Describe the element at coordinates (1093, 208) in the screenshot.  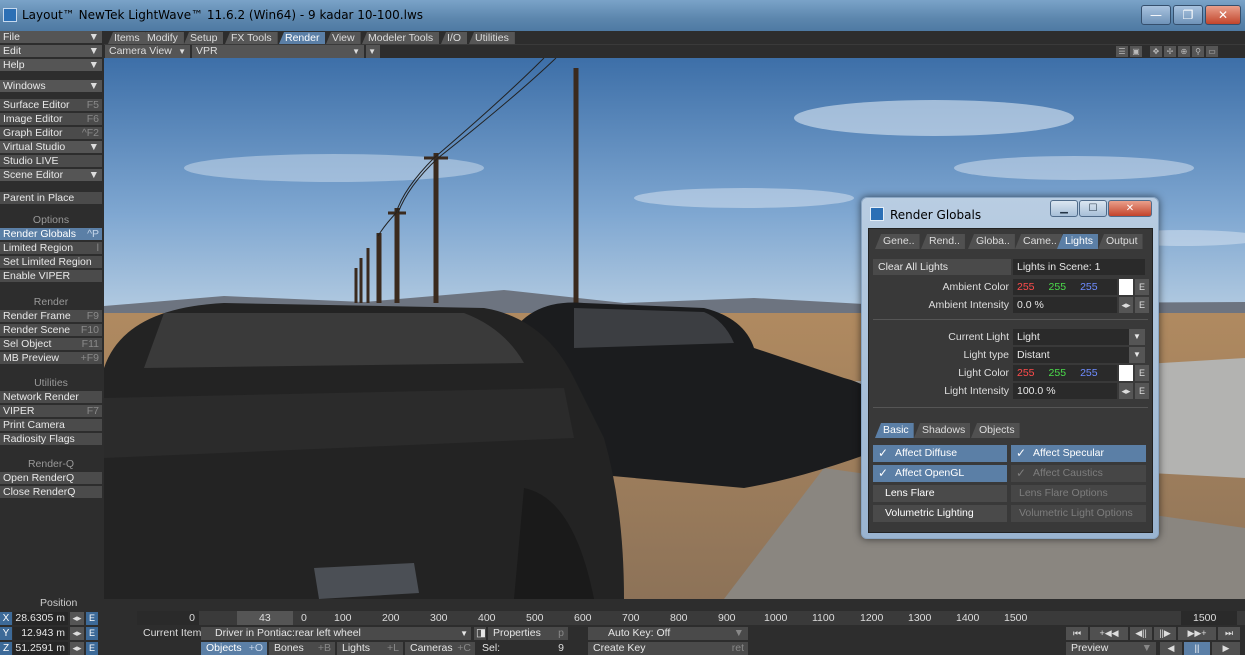
I see `maximize-button: ☐` at that location.